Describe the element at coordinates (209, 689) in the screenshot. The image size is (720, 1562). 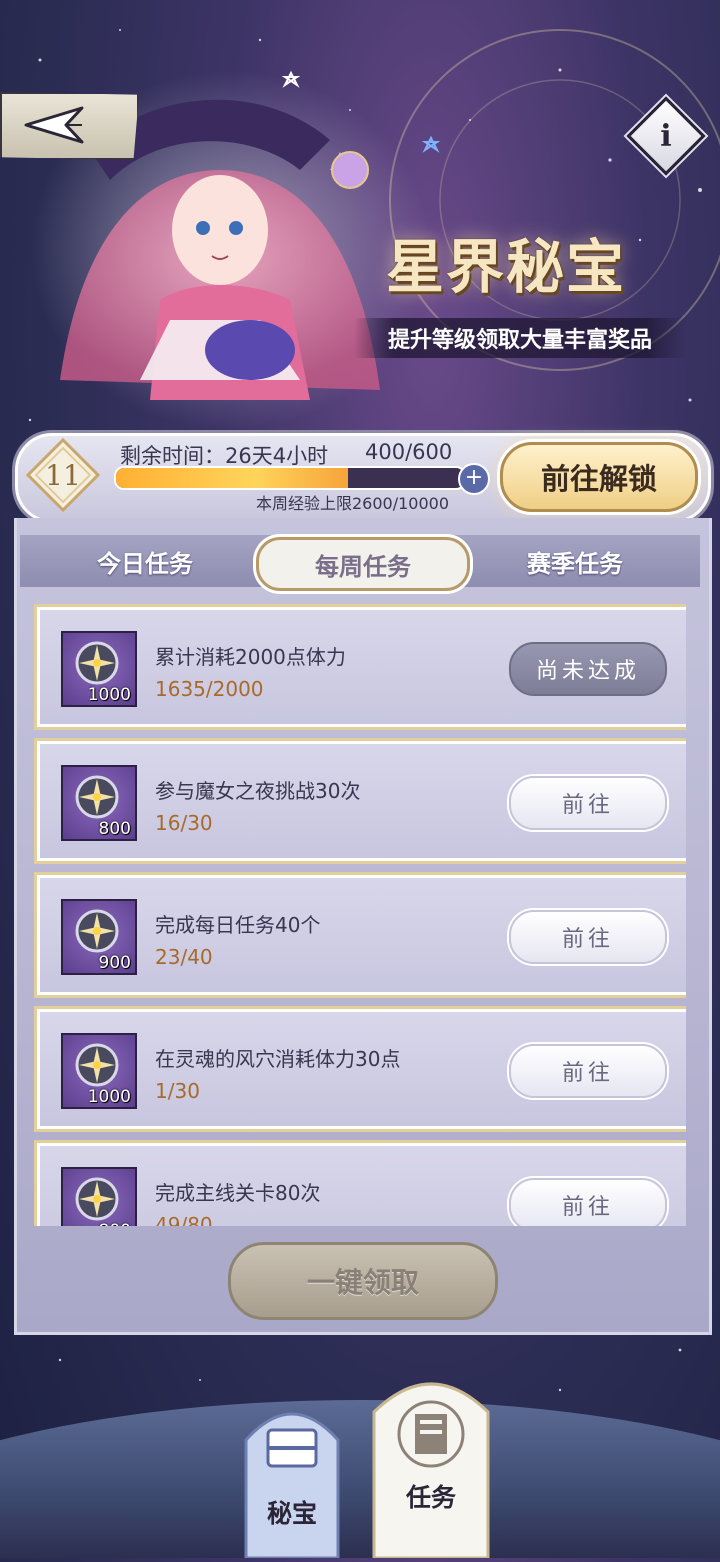
I see `task-progress: 1635/2000` at that location.